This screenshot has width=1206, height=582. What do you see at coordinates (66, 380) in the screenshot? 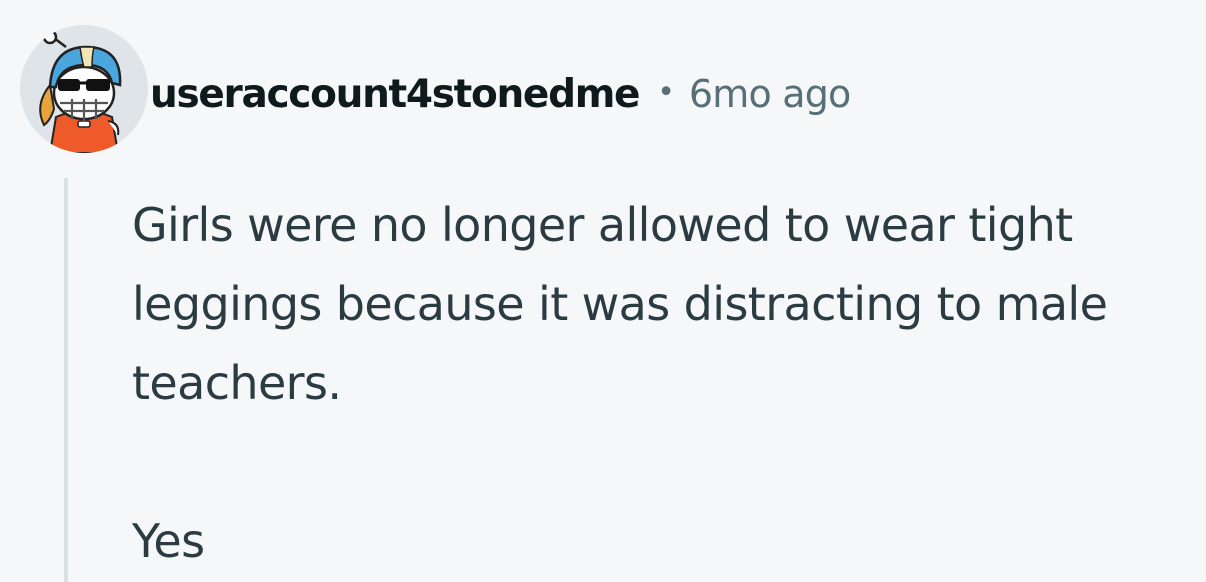
I see `thread-line` at bounding box center [66, 380].